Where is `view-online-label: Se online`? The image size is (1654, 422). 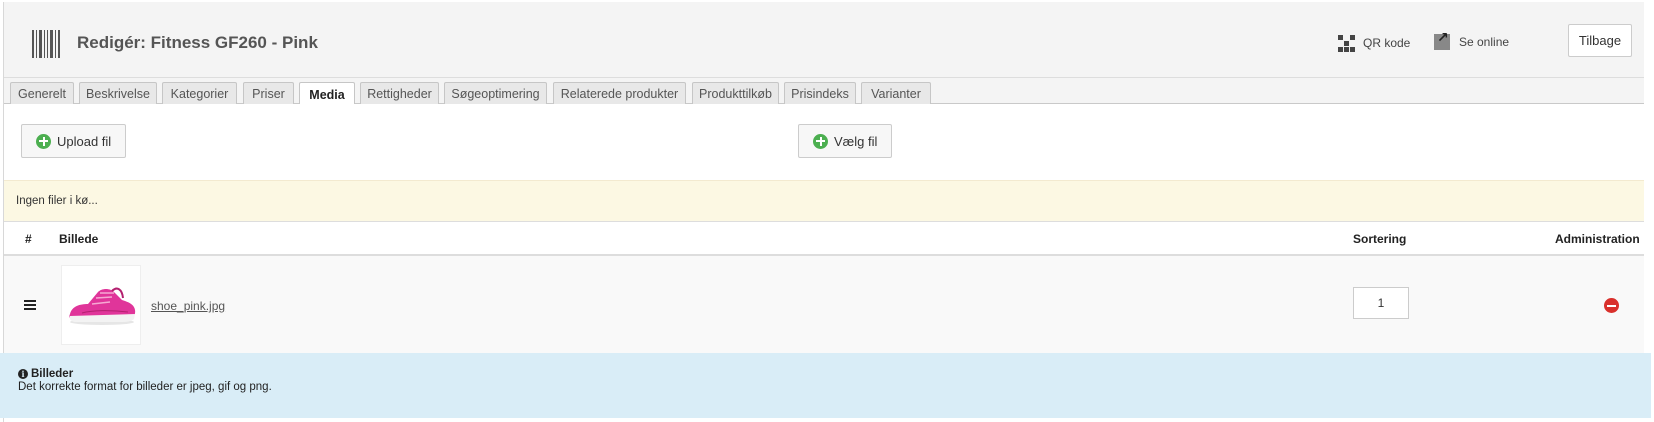
view-online-label: Se online is located at coordinates (1484, 42).